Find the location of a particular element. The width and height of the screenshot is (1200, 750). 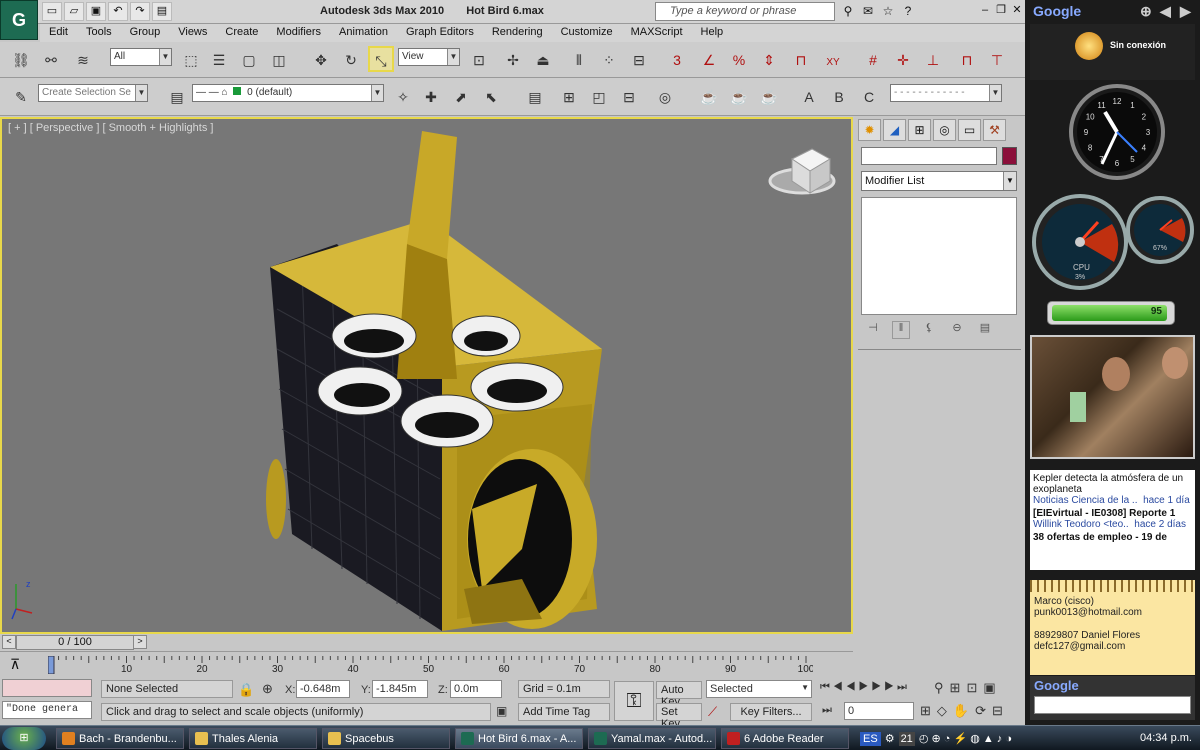

render-production-icon: ☕ is located at coordinates (709, 97).